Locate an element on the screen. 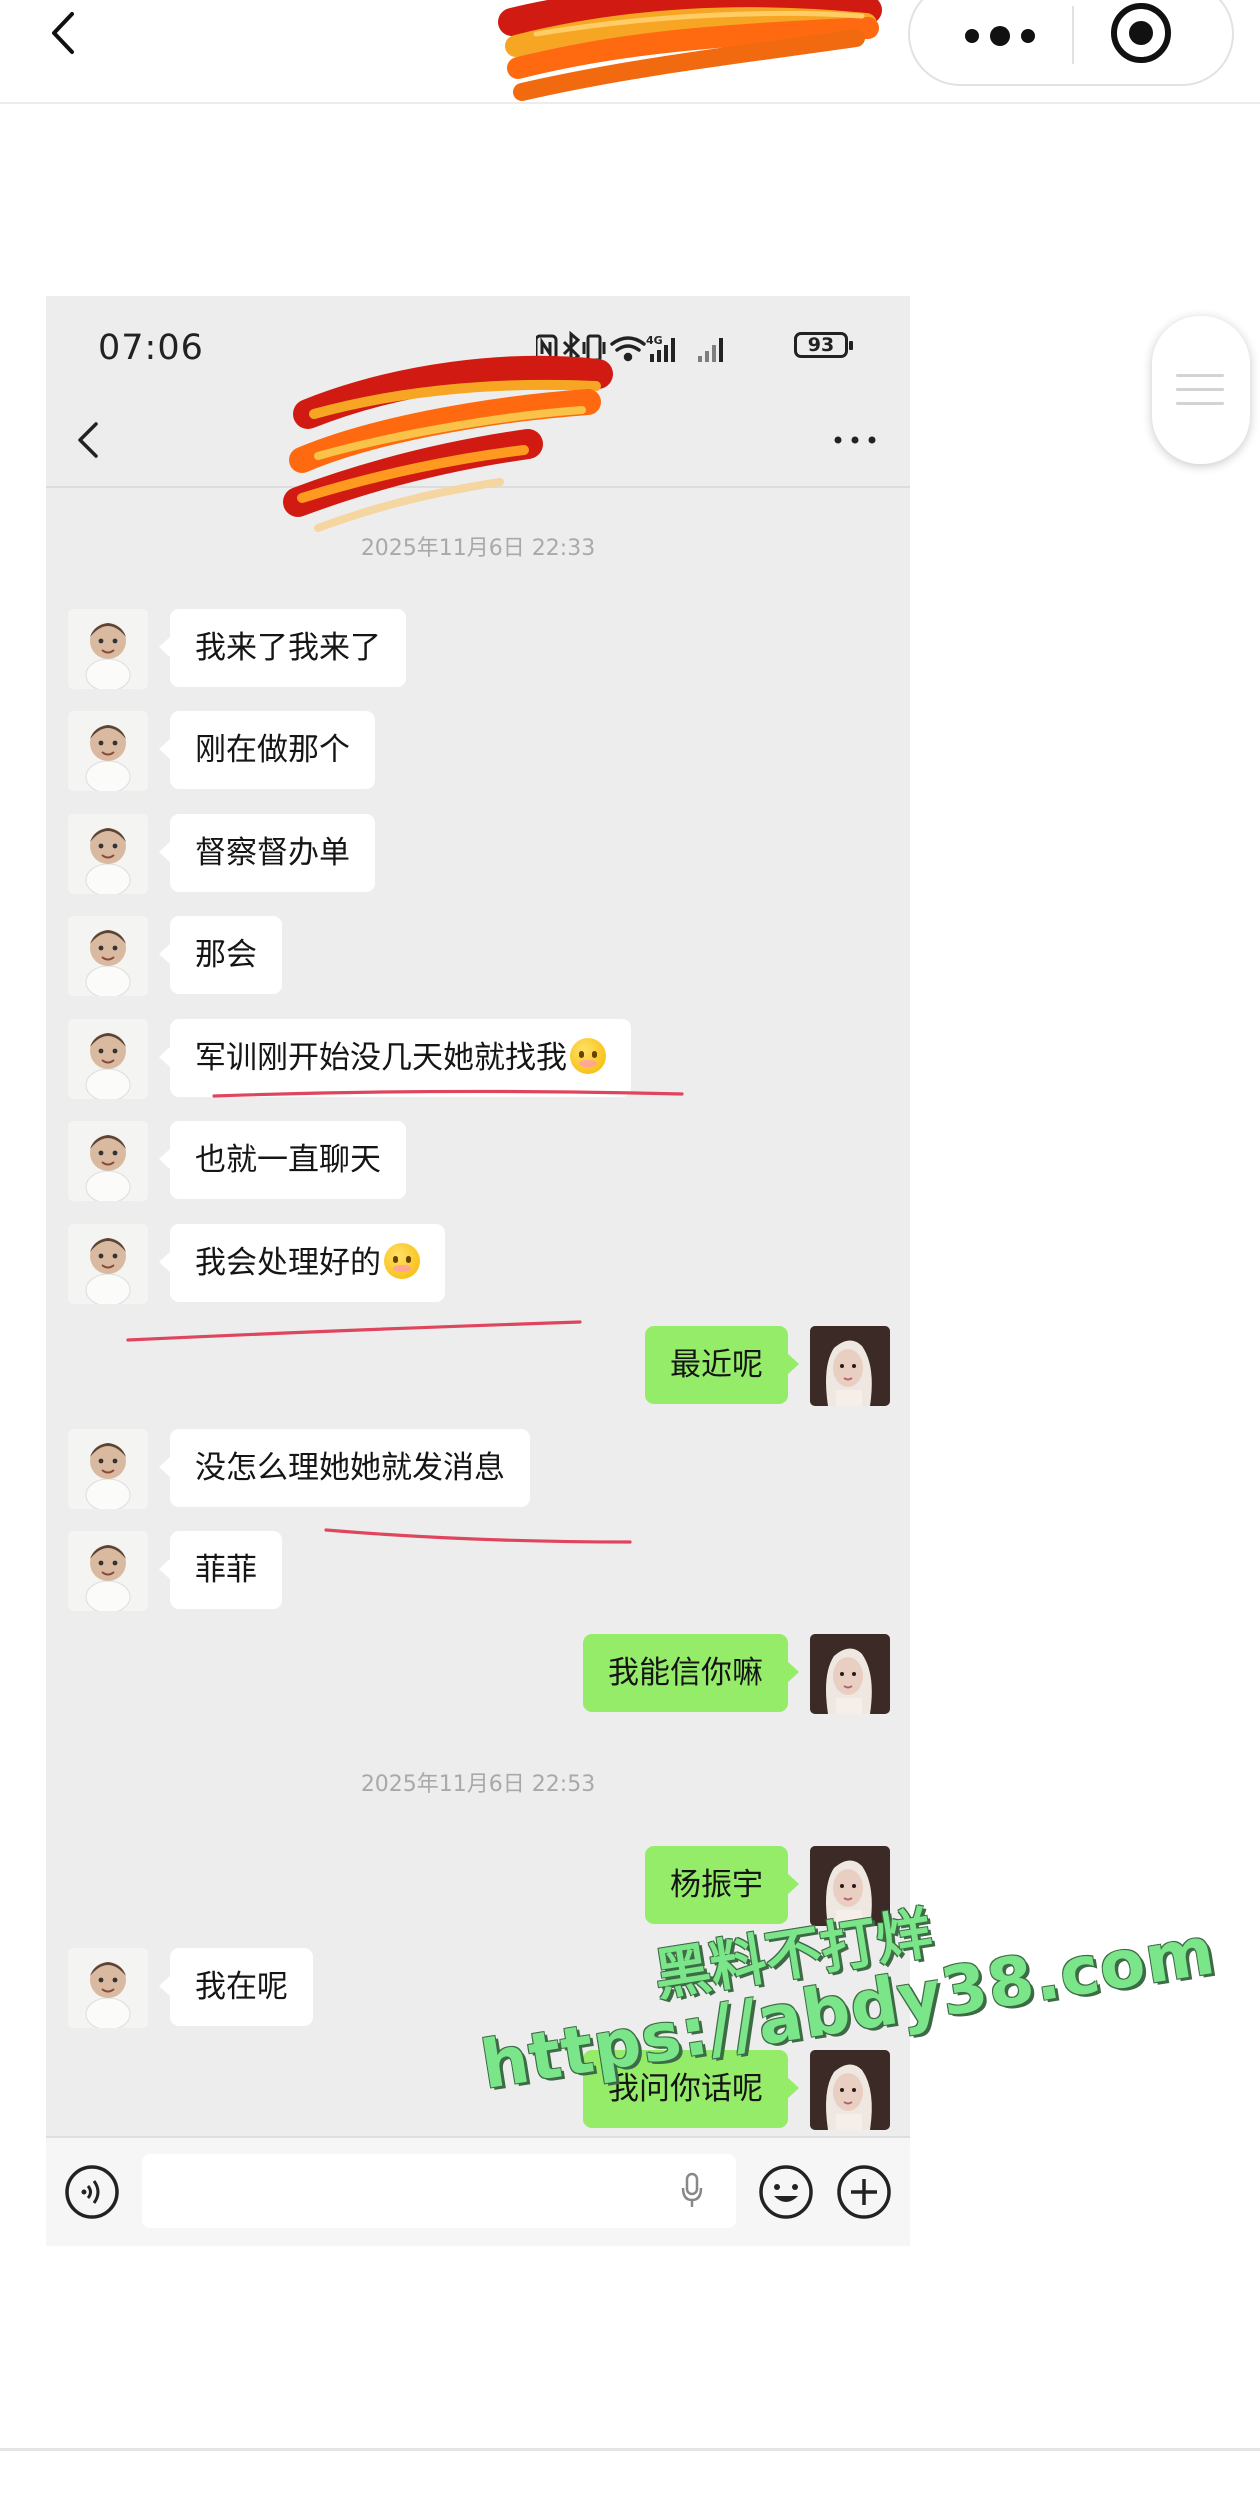  timestamp: 2025年11月6日 22:33 is located at coordinates (478, 548).